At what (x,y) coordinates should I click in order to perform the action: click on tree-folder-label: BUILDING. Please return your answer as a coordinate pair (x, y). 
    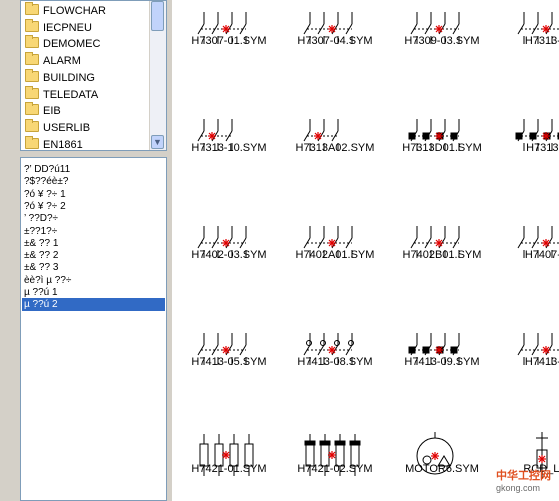
    Looking at the image, I should click on (69, 77).